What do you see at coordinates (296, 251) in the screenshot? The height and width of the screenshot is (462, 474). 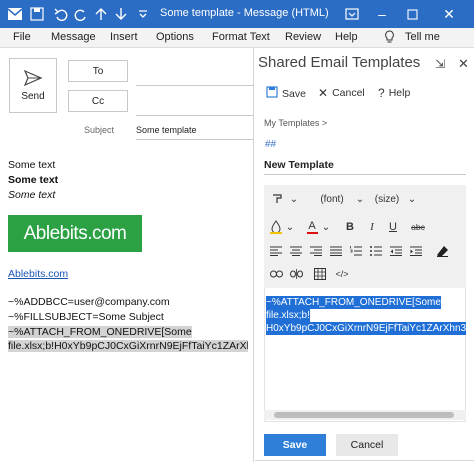 I see `align-center-icon` at bounding box center [296, 251].